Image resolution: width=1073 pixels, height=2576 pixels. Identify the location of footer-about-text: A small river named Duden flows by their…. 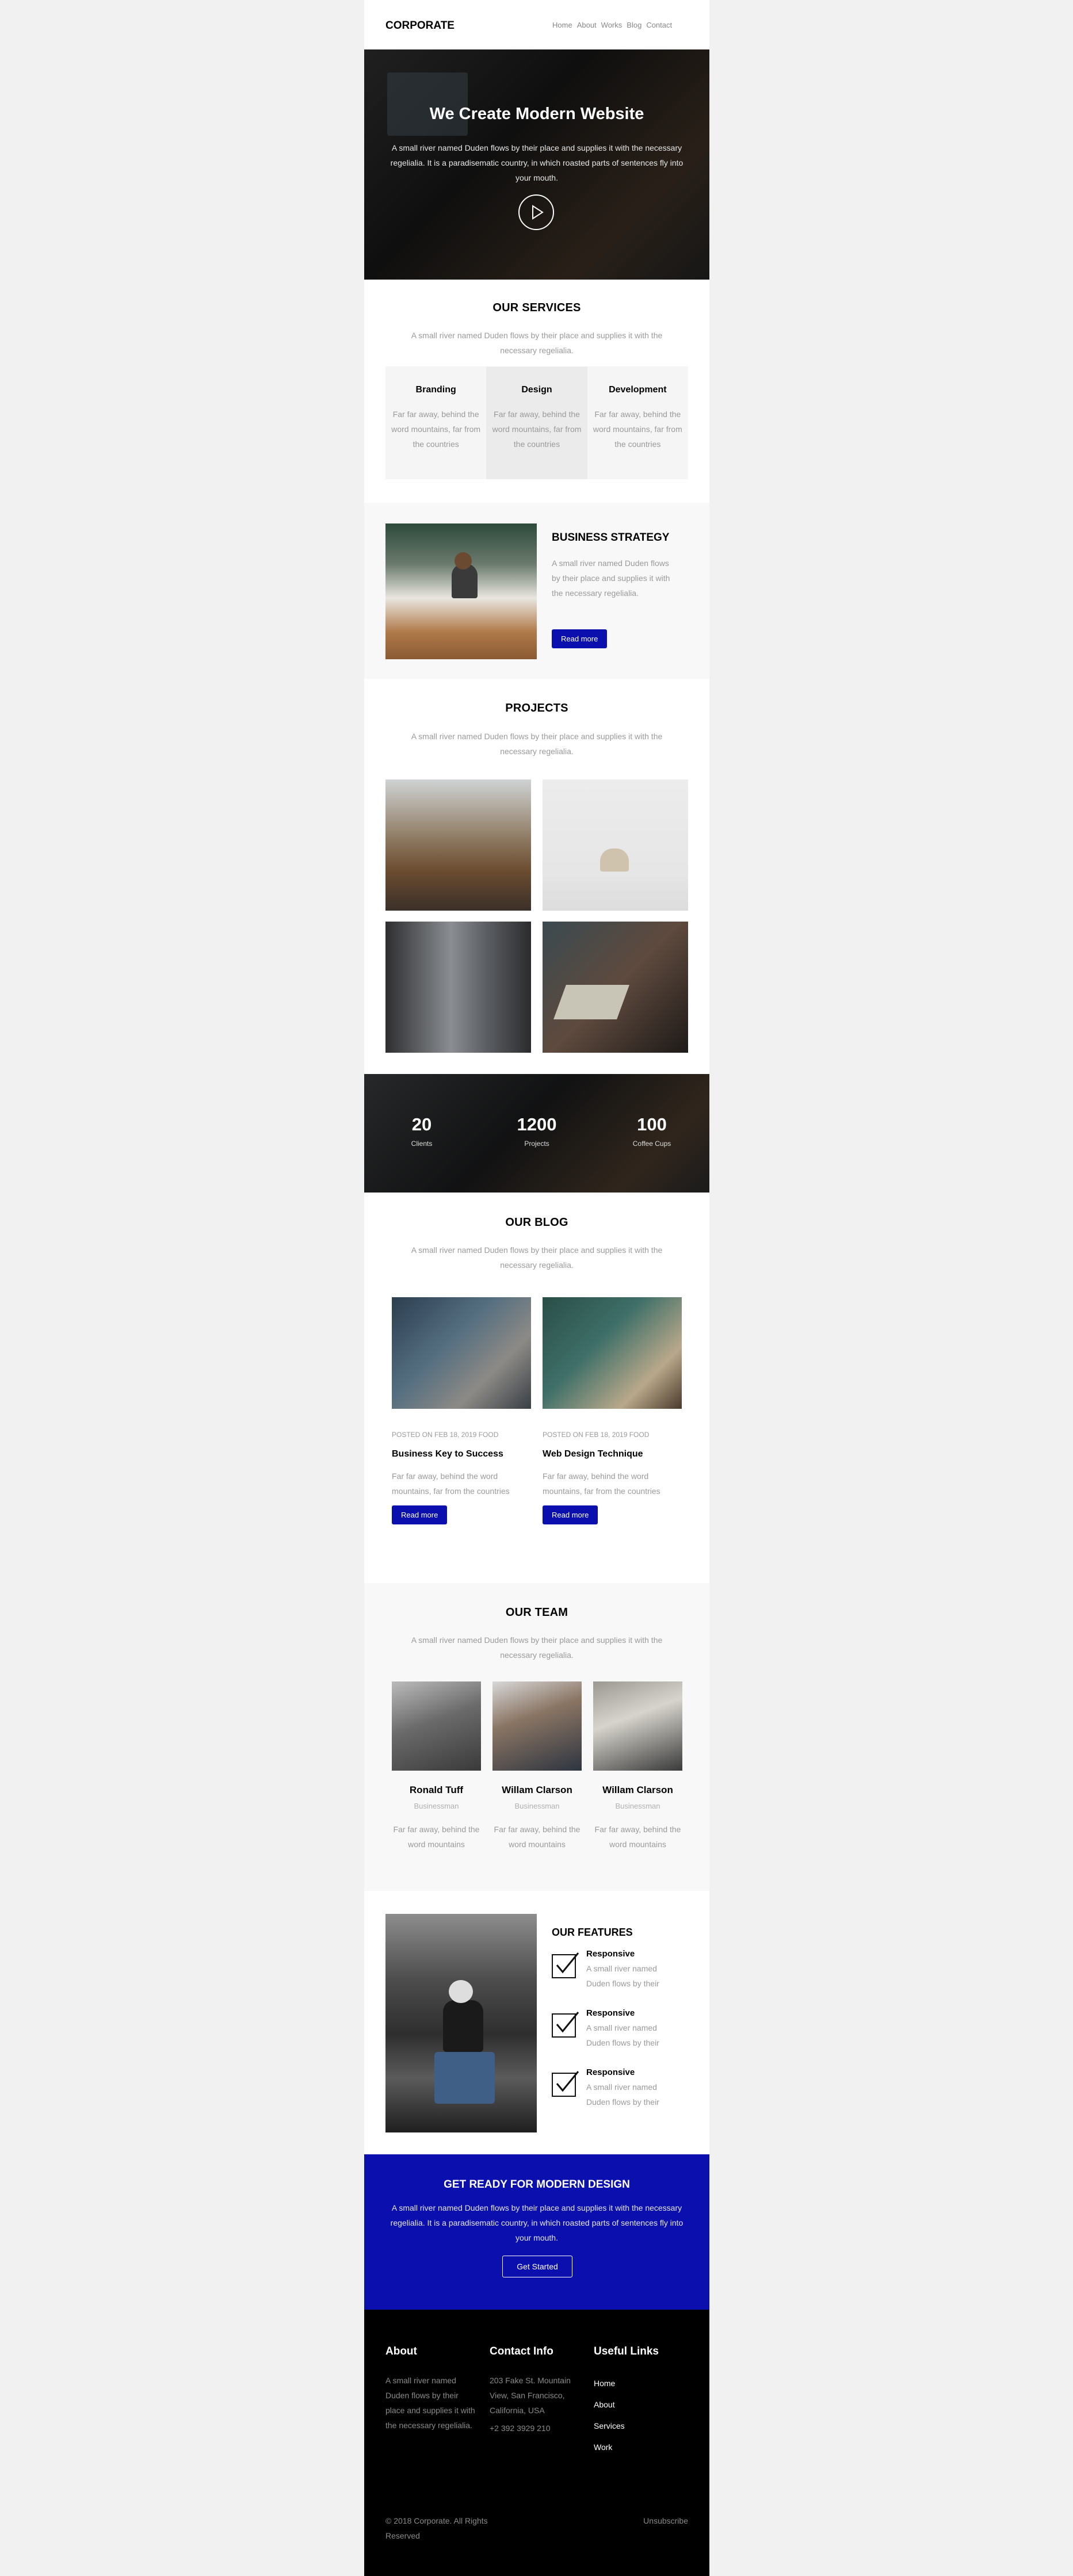
(430, 2403).